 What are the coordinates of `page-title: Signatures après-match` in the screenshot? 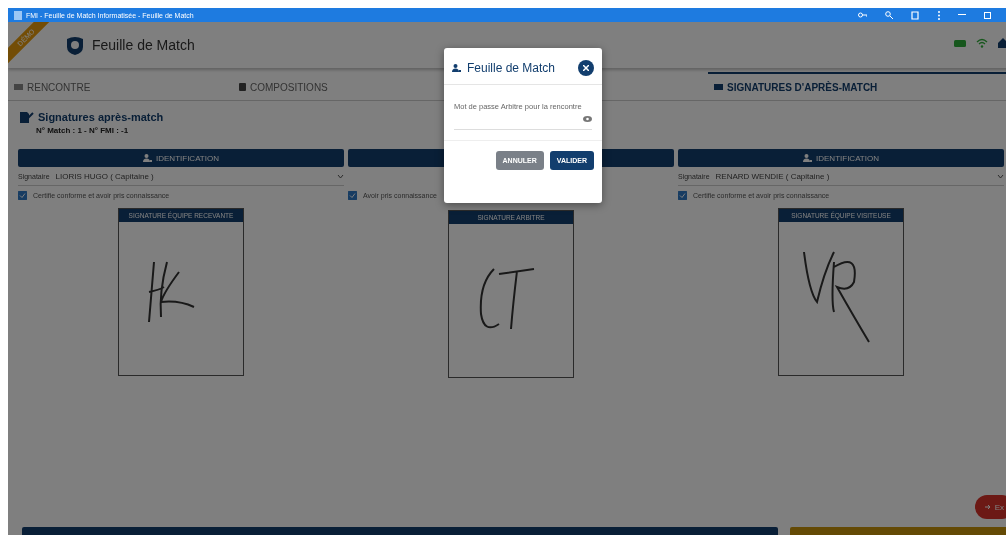 It's located at (101, 117).